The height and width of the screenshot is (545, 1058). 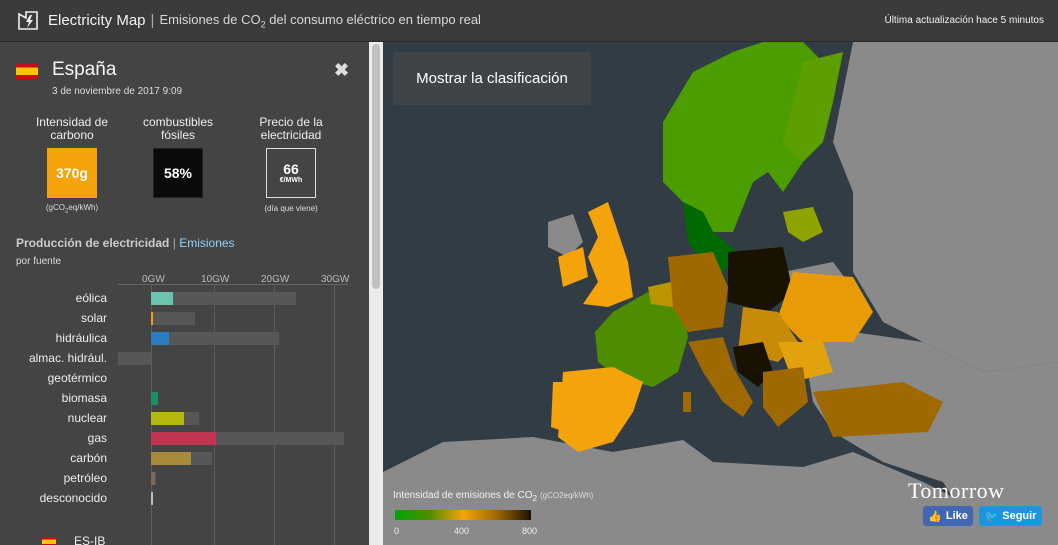 What do you see at coordinates (397, 531) in the screenshot?
I see `legend-tick: 0` at bounding box center [397, 531].